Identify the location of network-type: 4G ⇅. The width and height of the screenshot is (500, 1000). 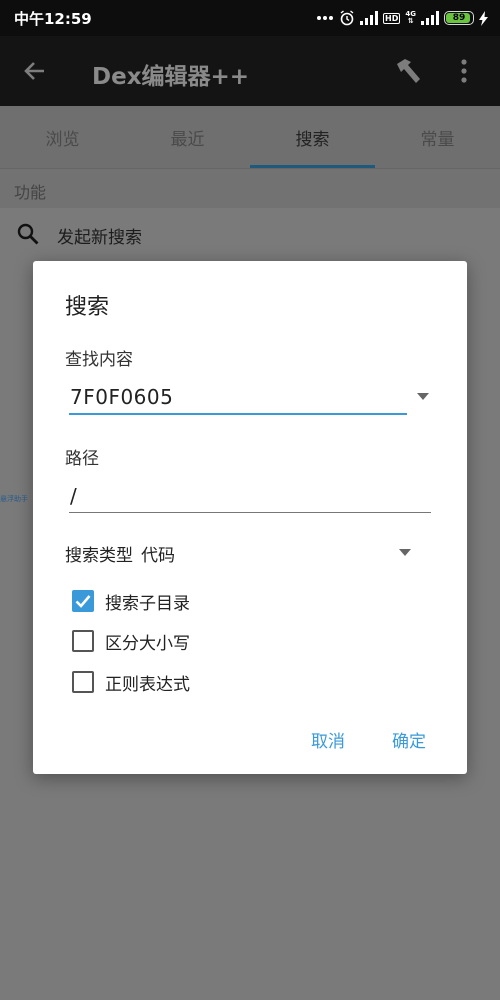
(410, 17).